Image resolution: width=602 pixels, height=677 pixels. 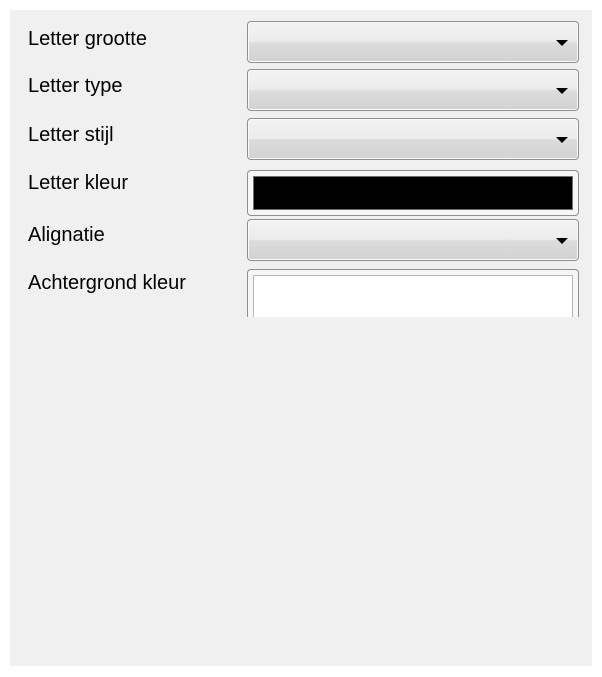 What do you see at coordinates (107, 283) in the screenshot?
I see `background-color-label: Achtergrond kleur` at bounding box center [107, 283].